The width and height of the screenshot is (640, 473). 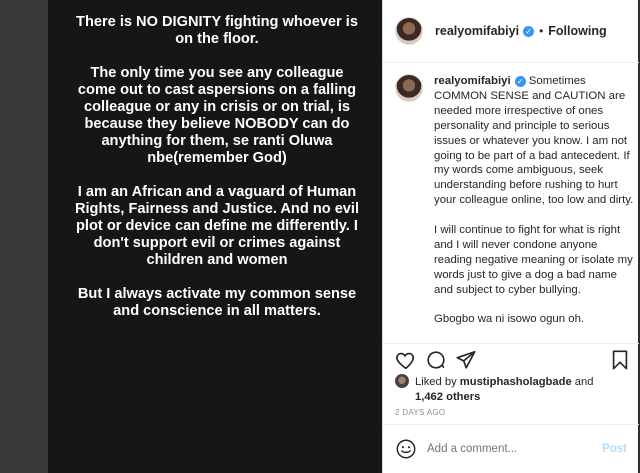 What do you see at coordinates (420, 412) in the screenshot?
I see `post-timestamp: 2 DAYS AGO` at bounding box center [420, 412].